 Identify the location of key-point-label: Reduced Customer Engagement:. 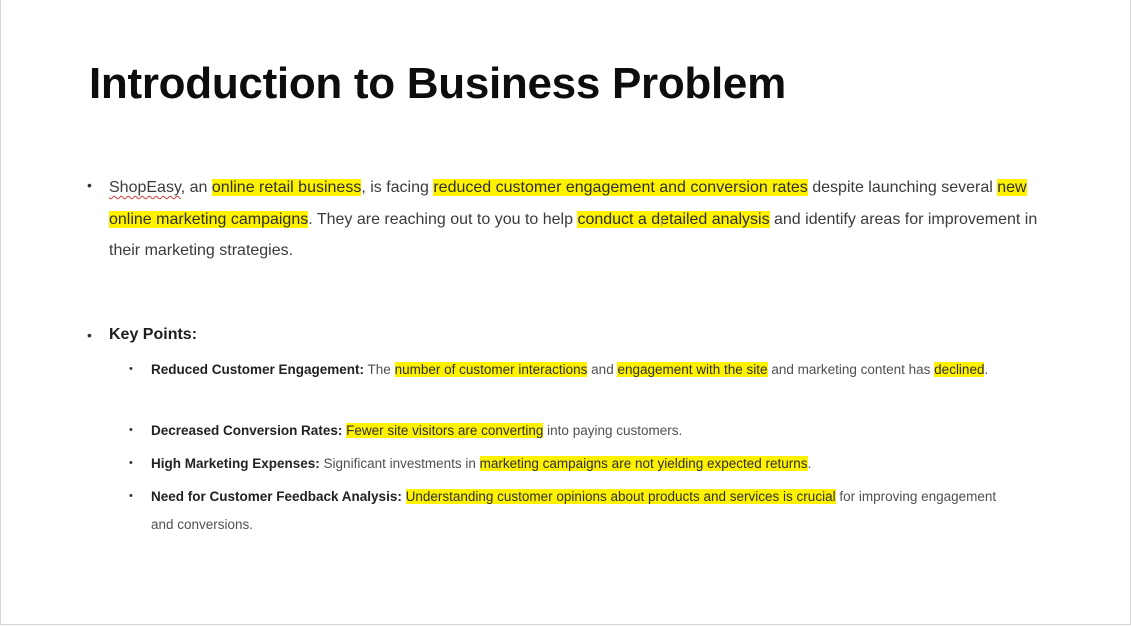
(258, 369).